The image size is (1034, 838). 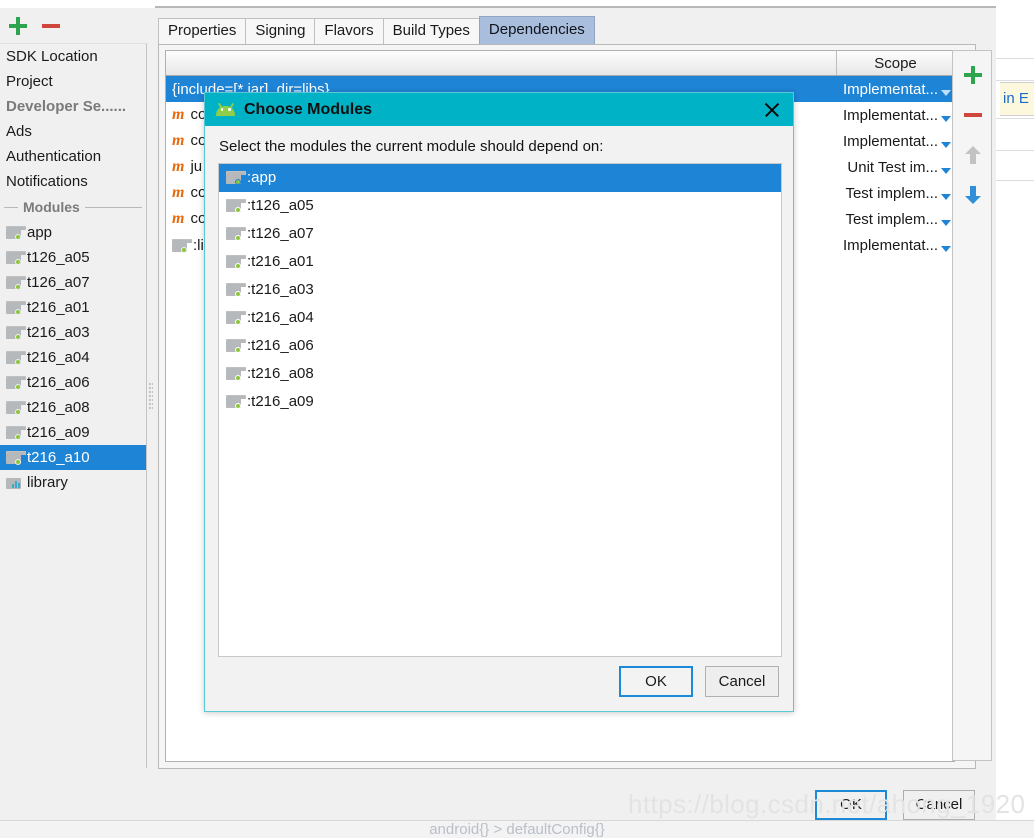 What do you see at coordinates (500, 402) in the screenshot?
I see `list-item: :t216_a09` at bounding box center [500, 402].